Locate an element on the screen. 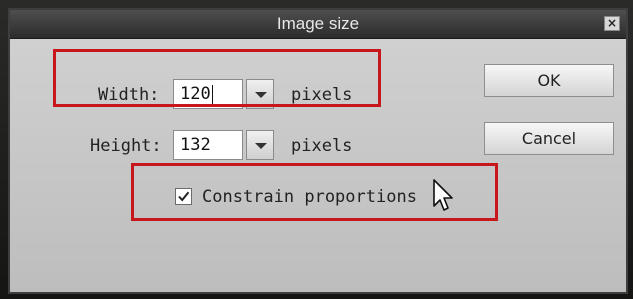 This screenshot has width=633, height=299. mouse-pointer-icon is located at coordinates (443, 195).